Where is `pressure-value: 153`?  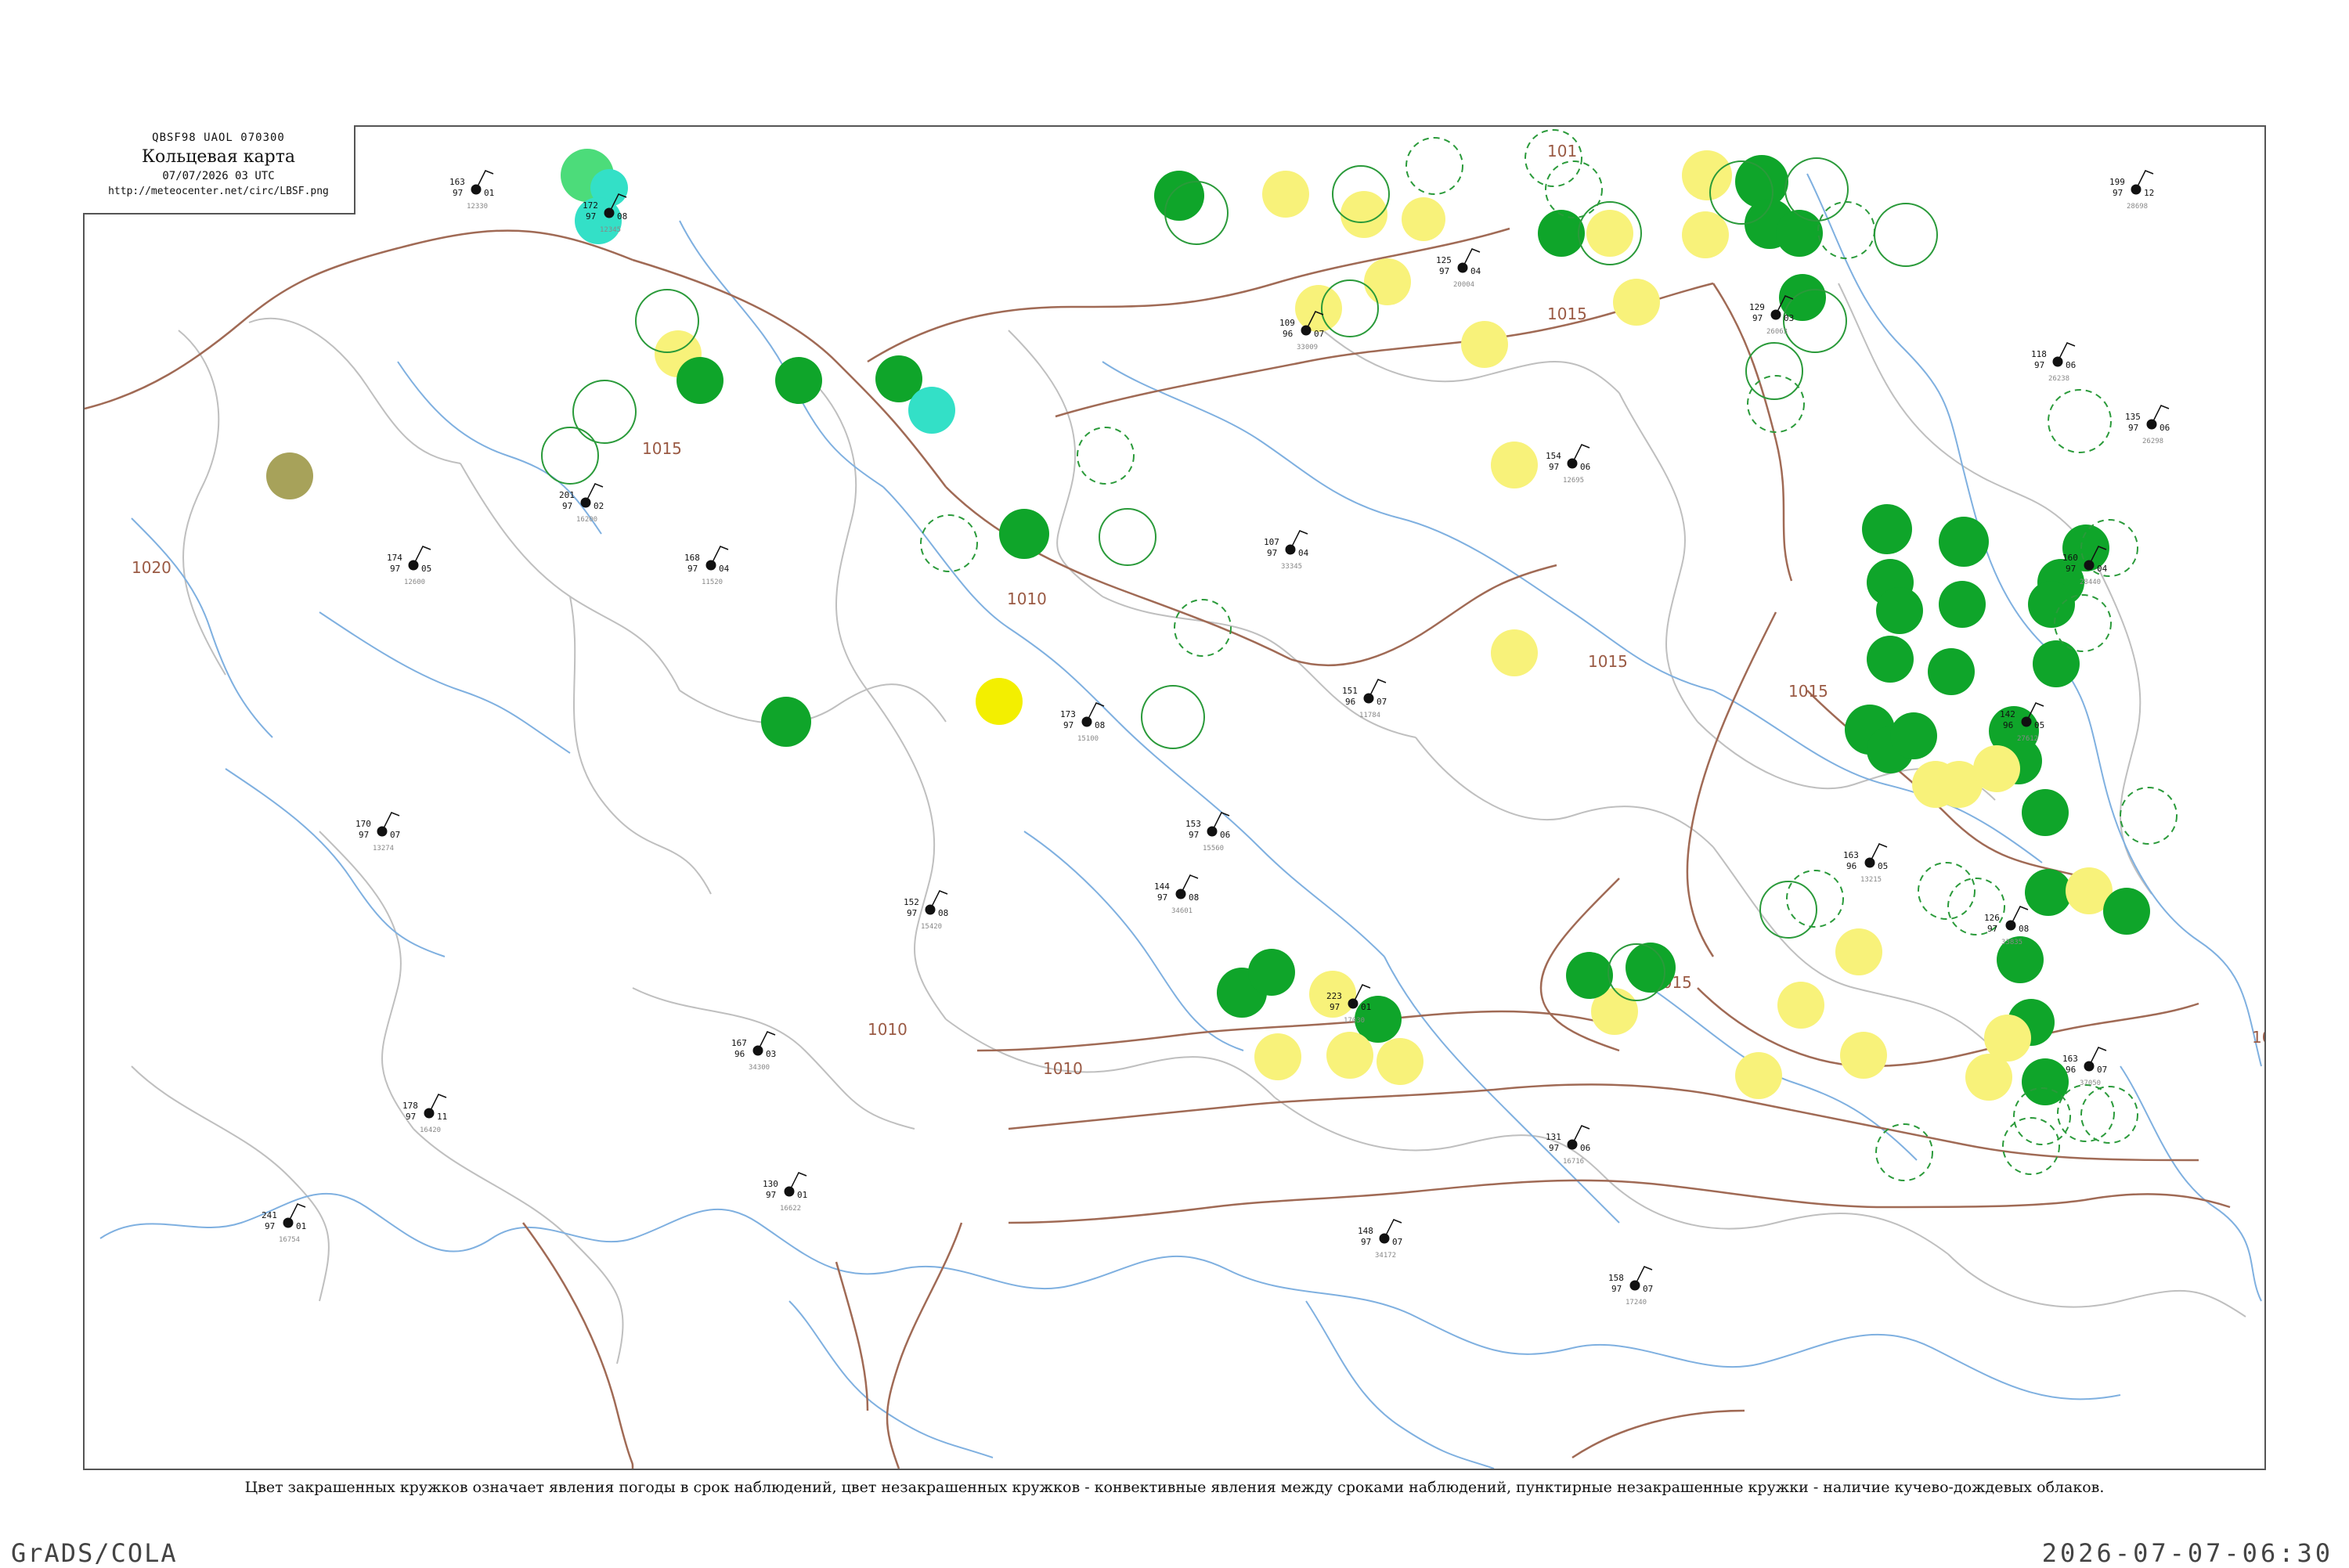
pressure-value: 153 is located at coordinates (1193, 824).